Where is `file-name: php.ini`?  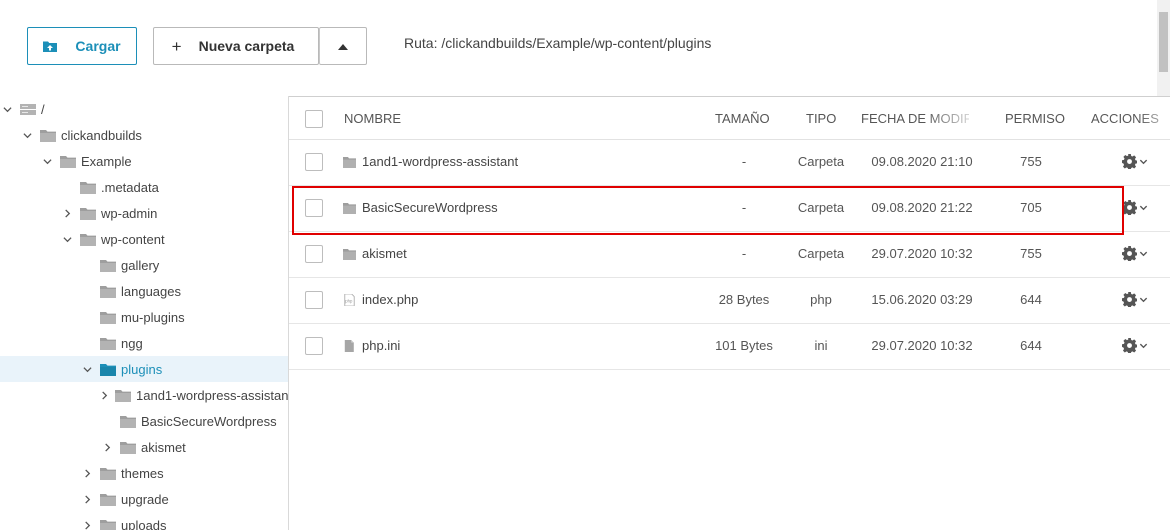
file-name: php.ini is located at coordinates (371, 345).